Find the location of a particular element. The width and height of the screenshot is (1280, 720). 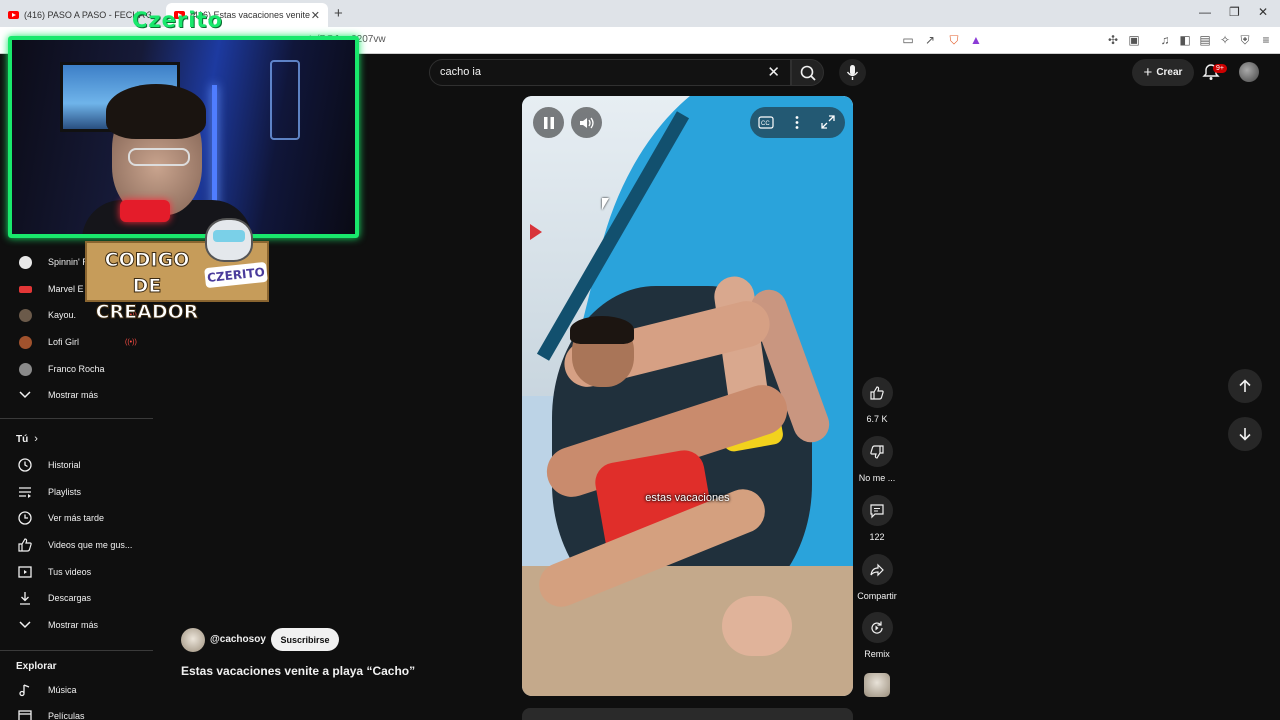

brave-shield-icon: ⛉ is located at coordinates (954, 40).